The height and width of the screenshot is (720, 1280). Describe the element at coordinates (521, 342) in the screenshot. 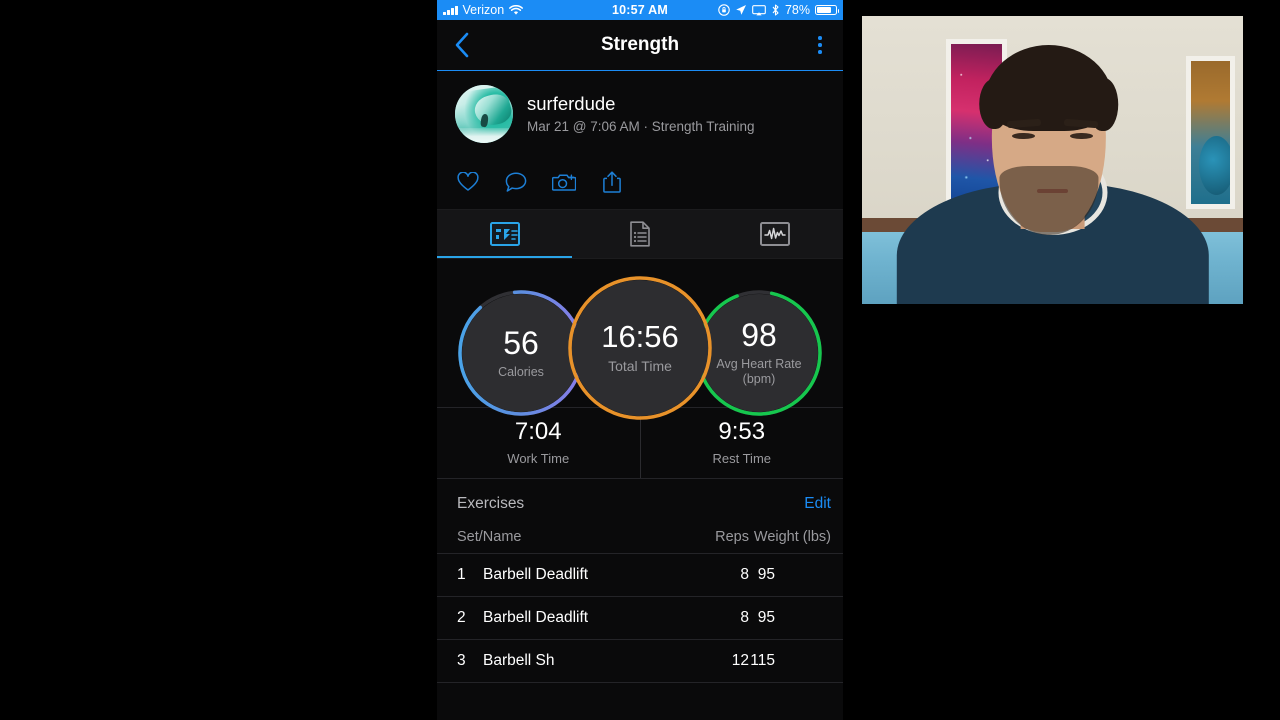

I see `calories-value: 56` at that location.